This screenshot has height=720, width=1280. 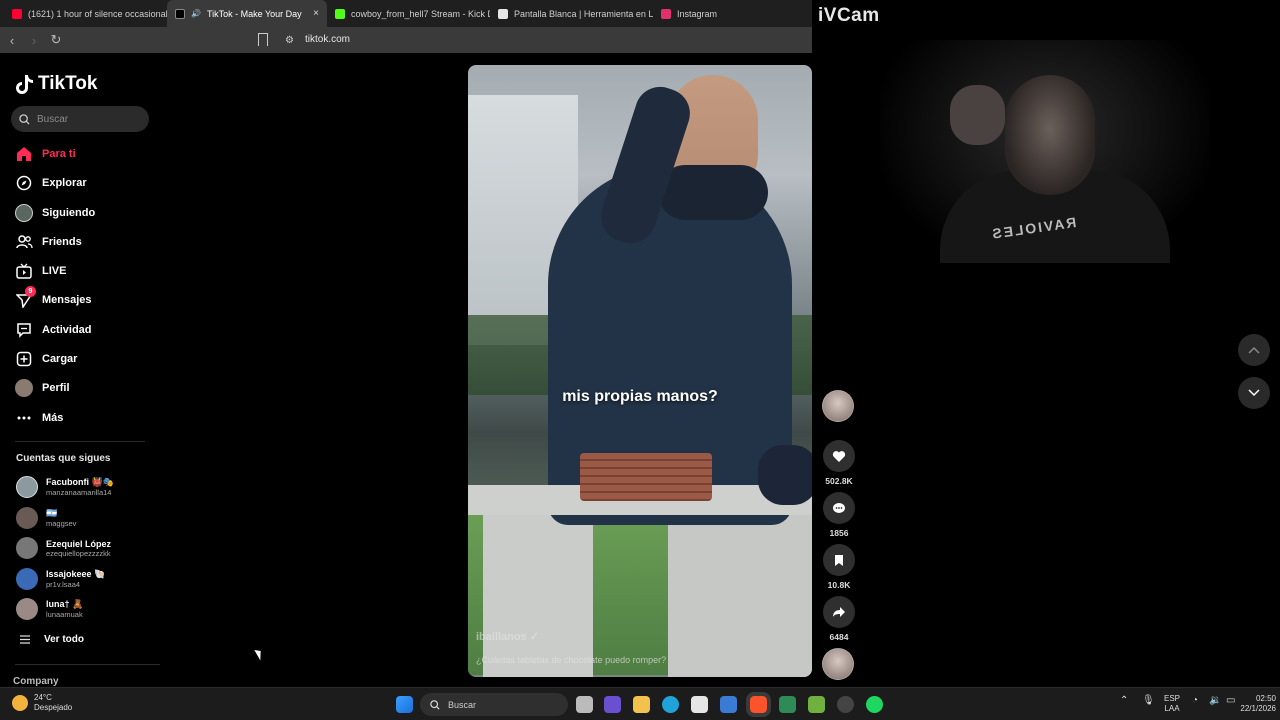 What do you see at coordinates (55, 213) in the screenshot?
I see `nav-siguiendo: Siguiendo` at bounding box center [55, 213].